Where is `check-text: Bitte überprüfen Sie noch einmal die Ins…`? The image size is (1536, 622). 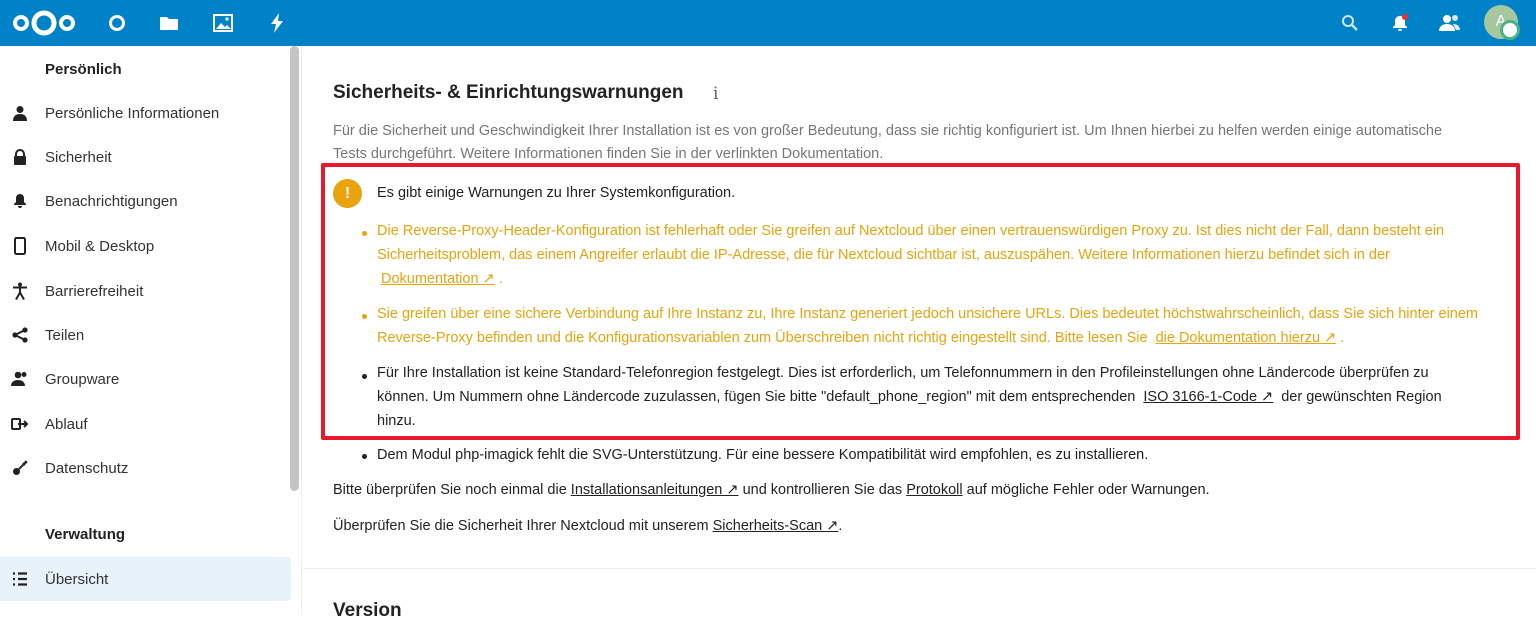
check-text: Bitte überprüfen Sie noch einmal die Ins… is located at coordinates (771, 491).